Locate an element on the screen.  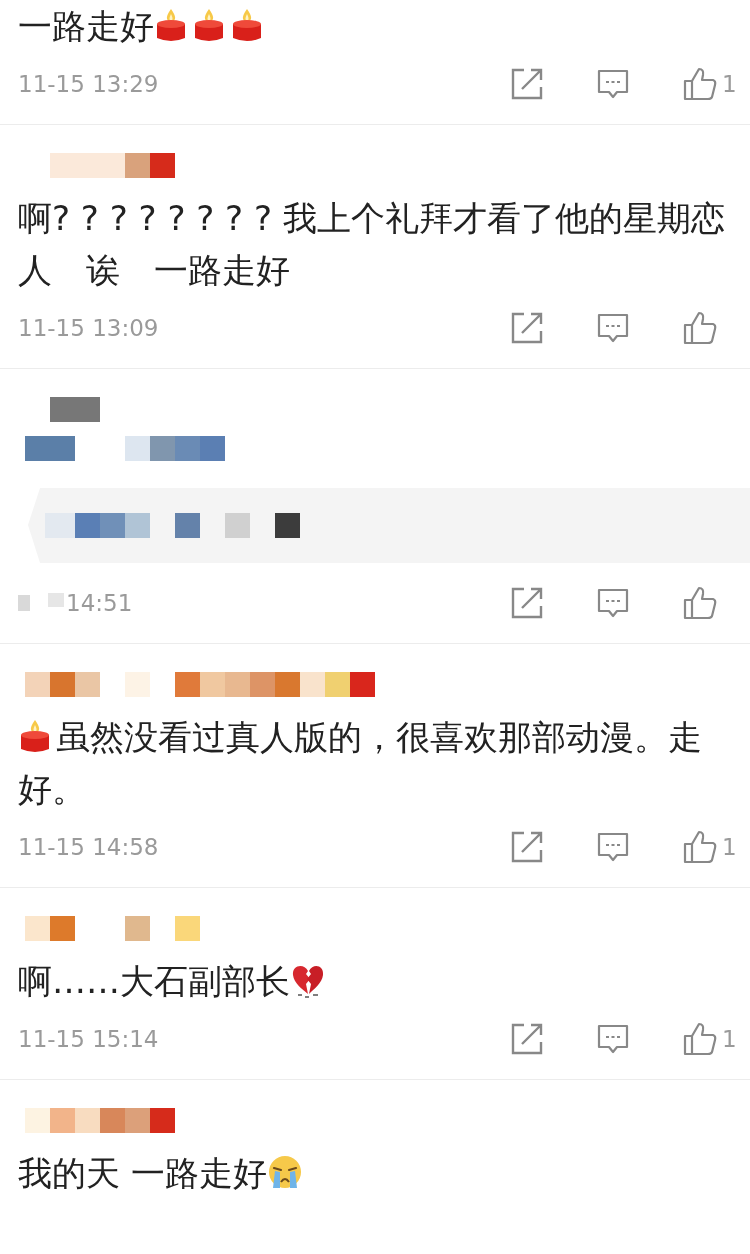
comment-text: 虽然没看过真人版的，很喜欢那部动漫。走好。 is located at coordinates (360, 763).